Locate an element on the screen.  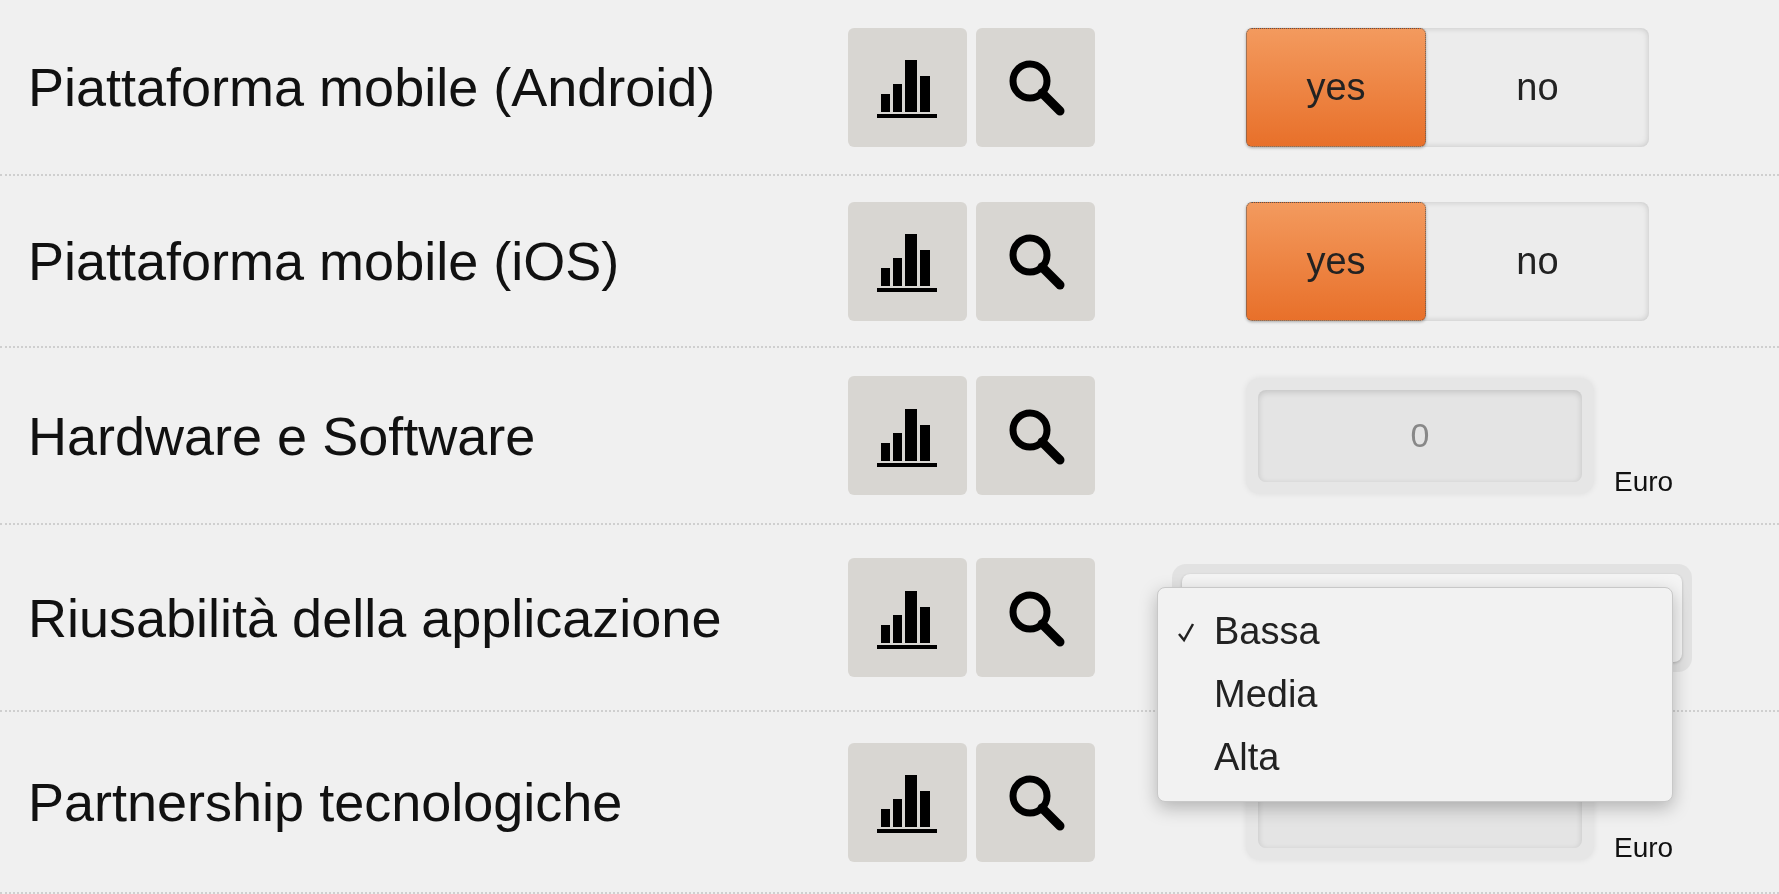
menu-item-label: Alta is located at coordinates (1247, 757).